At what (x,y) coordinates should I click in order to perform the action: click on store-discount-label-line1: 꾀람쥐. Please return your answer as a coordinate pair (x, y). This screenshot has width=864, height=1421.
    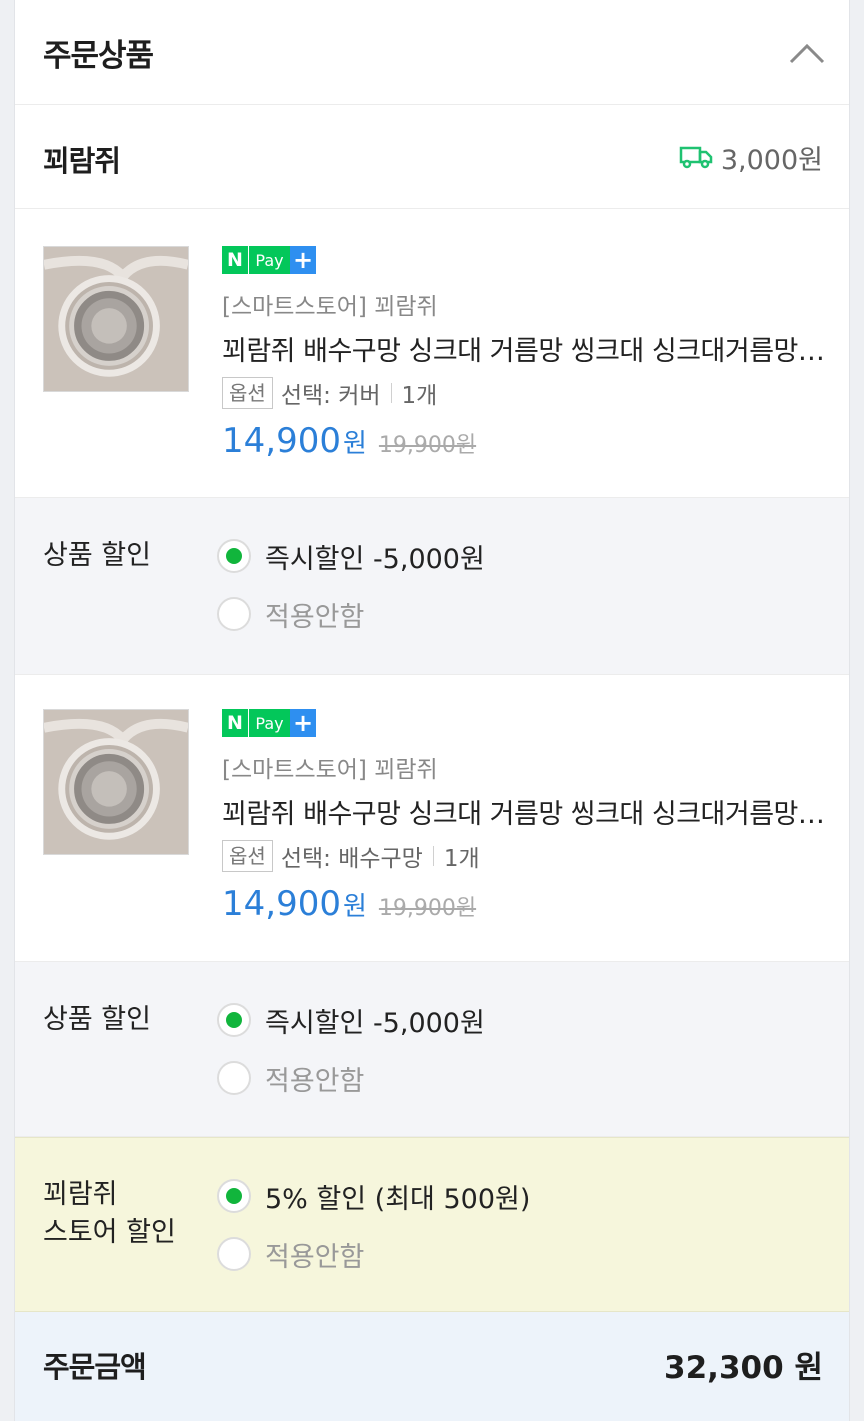
    Looking at the image, I should click on (80, 1194).